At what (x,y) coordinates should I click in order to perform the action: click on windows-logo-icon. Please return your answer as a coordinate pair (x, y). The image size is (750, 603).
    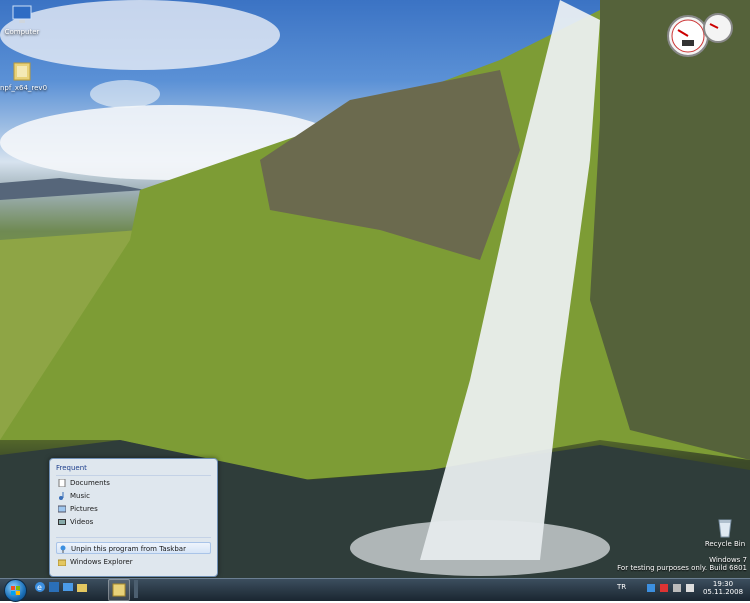
    Looking at the image, I should click on (15, 590).